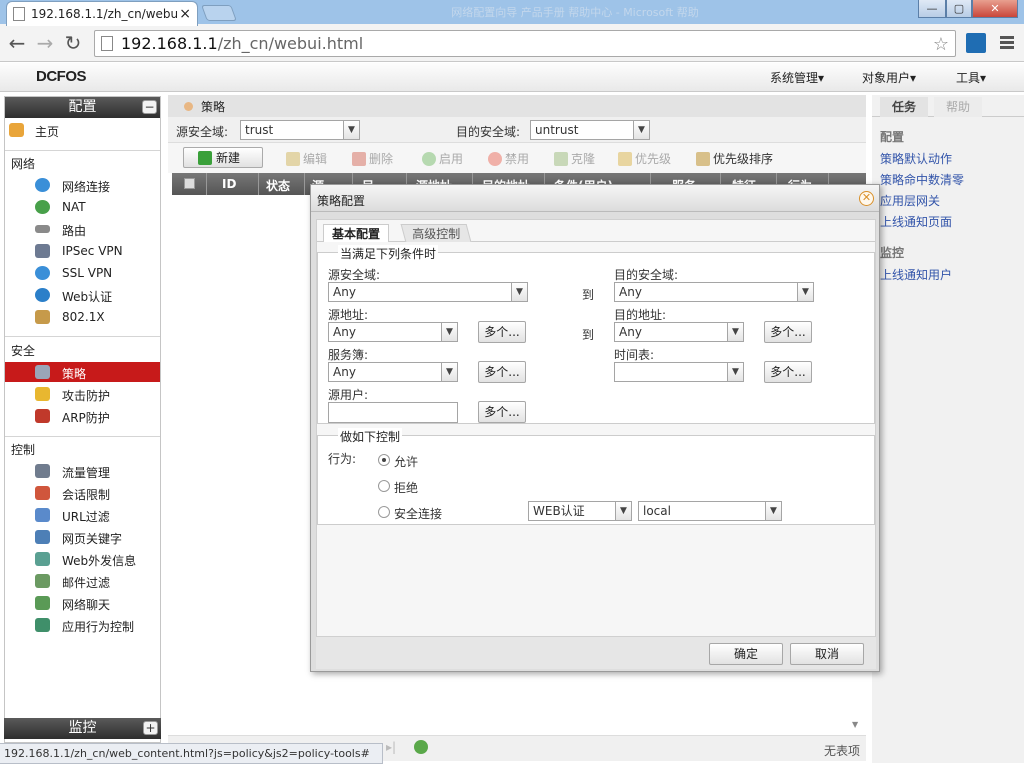 This screenshot has height=768, width=1024. I want to click on tab-close-icon: ×, so click(185, 14).